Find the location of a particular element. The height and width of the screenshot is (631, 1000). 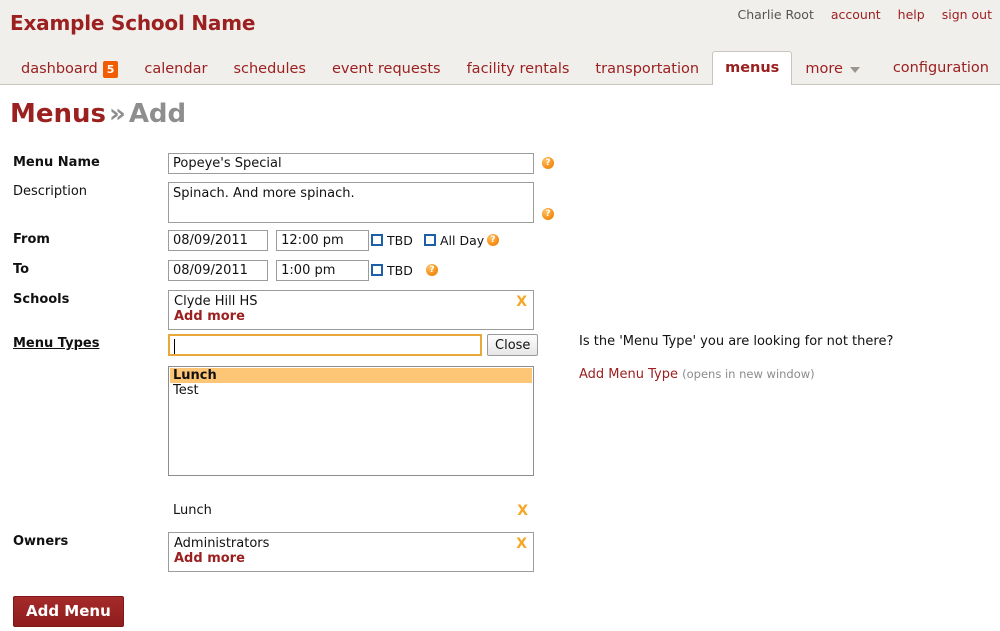

add-menu-type-note: (opens in new window) is located at coordinates (748, 374).